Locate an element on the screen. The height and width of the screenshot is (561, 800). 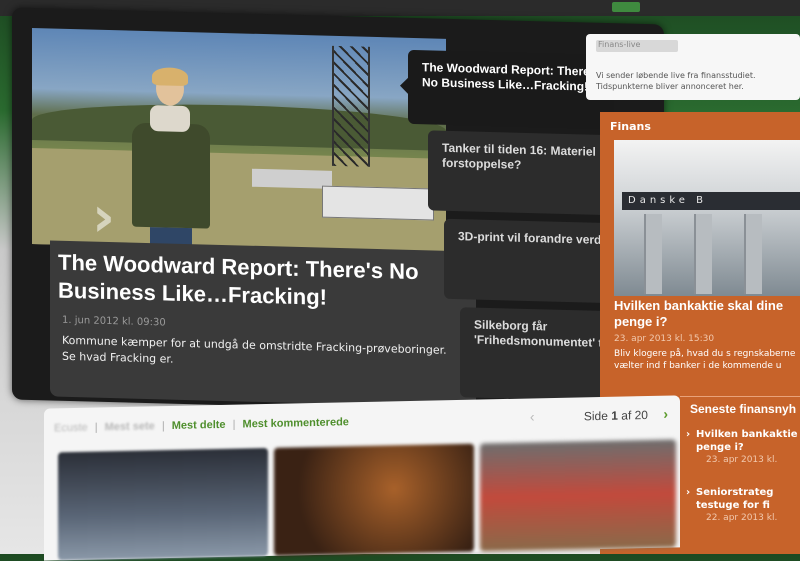
latest-item-date: 23. apr 2013 kl. is located at coordinates (742, 460).